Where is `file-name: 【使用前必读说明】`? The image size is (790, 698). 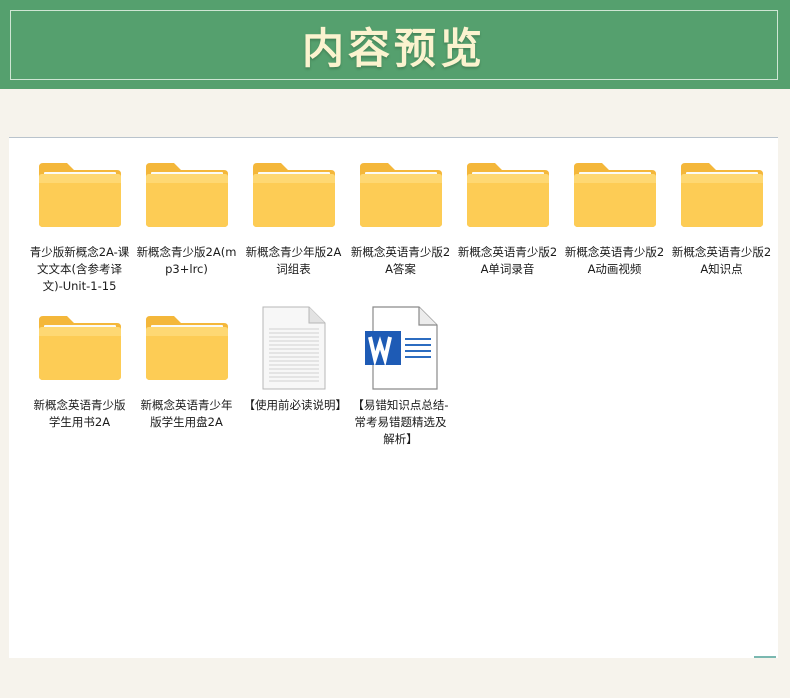 file-name: 【使用前必读说明】 is located at coordinates (295, 405).